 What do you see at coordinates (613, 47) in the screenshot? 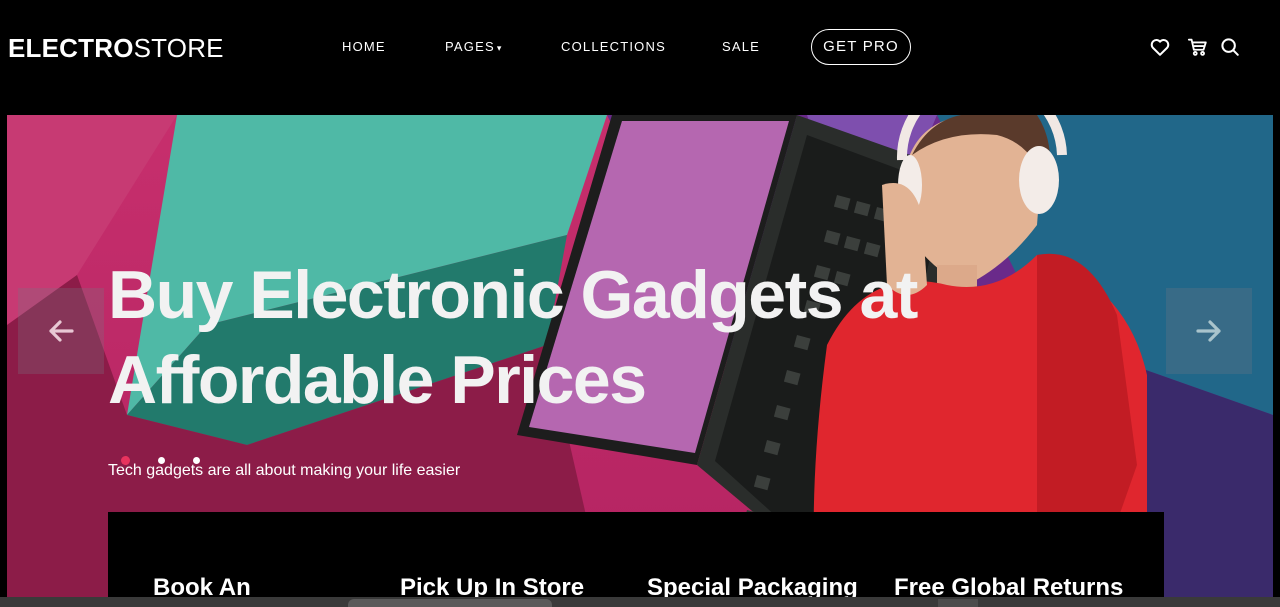
I see `nav-item-collections: COLLECTIONS` at bounding box center [613, 47].